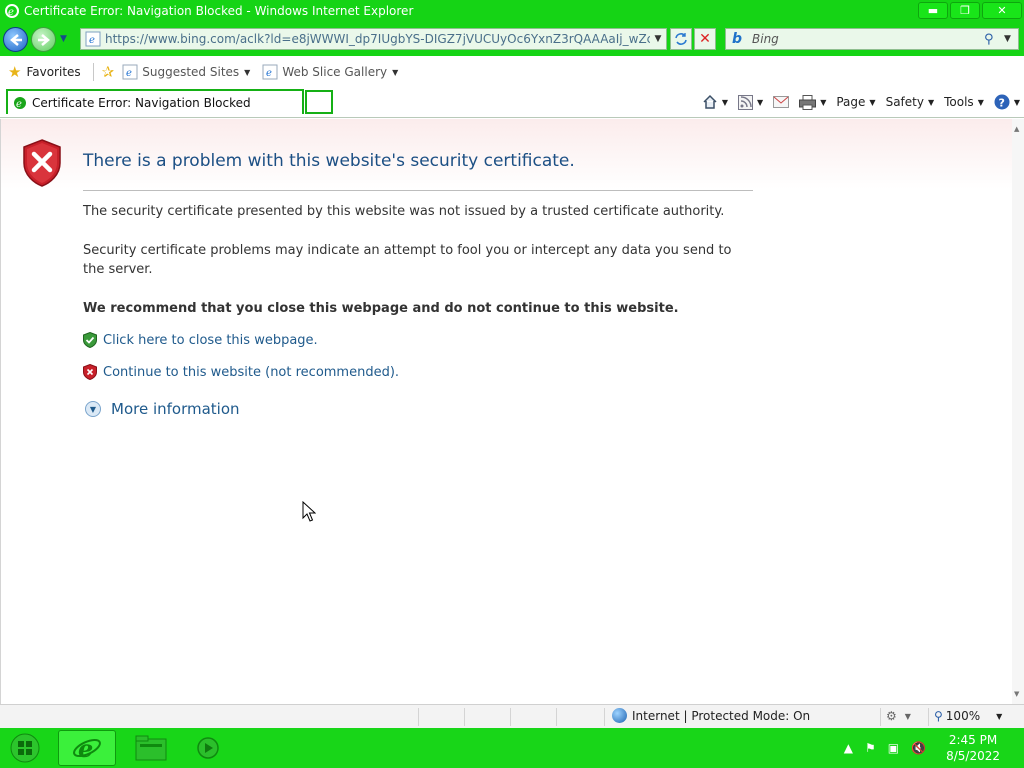 This screenshot has height=768, width=1024. What do you see at coordinates (191, 72) in the screenshot?
I see `suggested-sites-label: Suggested Sites` at bounding box center [191, 72].